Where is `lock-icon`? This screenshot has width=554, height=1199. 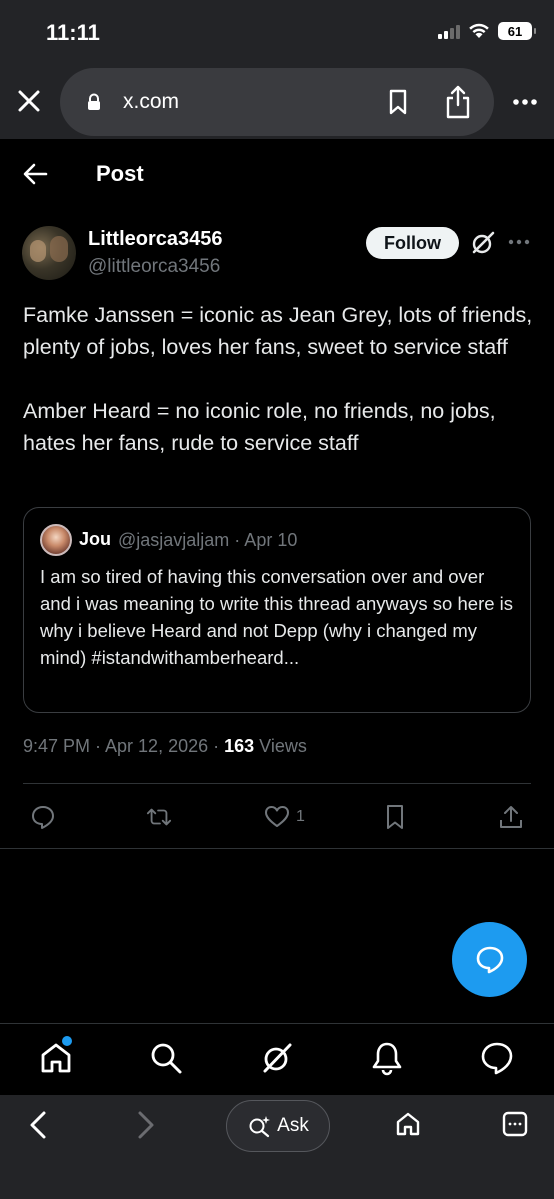 lock-icon is located at coordinates (94, 101).